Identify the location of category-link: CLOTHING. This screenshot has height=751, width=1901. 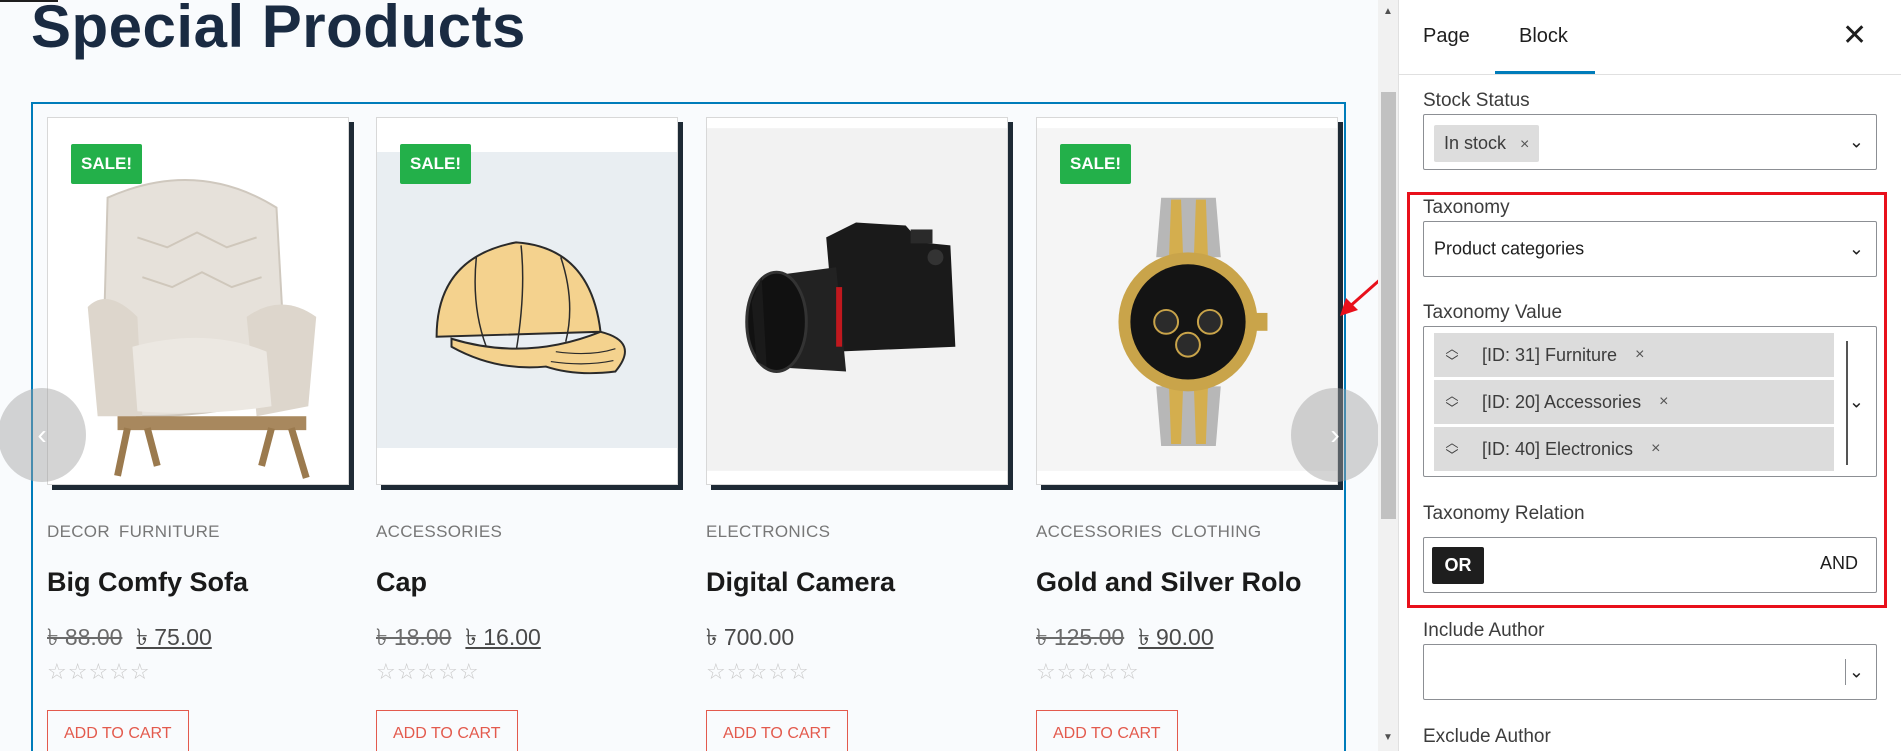
(1216, 531).